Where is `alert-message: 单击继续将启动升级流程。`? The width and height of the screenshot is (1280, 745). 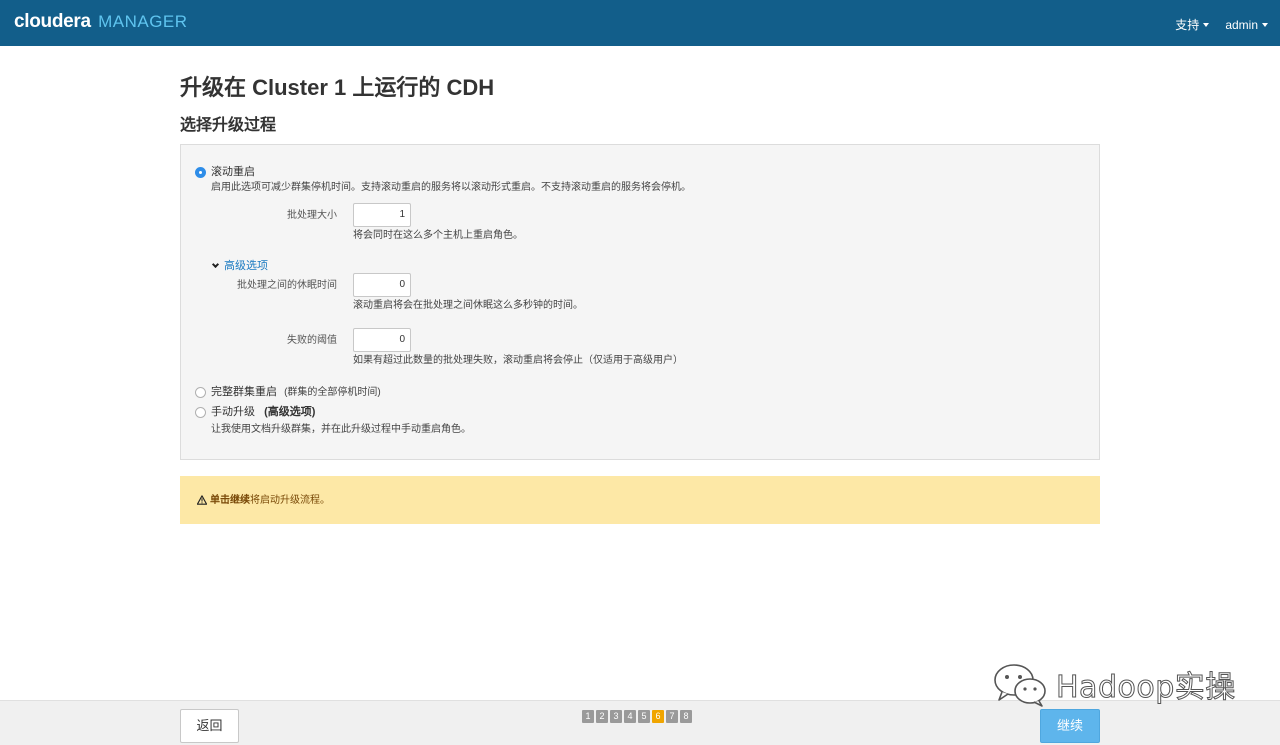
alert-message: 单击继续将启动升级流程。 is located at coordinates (270, 500).